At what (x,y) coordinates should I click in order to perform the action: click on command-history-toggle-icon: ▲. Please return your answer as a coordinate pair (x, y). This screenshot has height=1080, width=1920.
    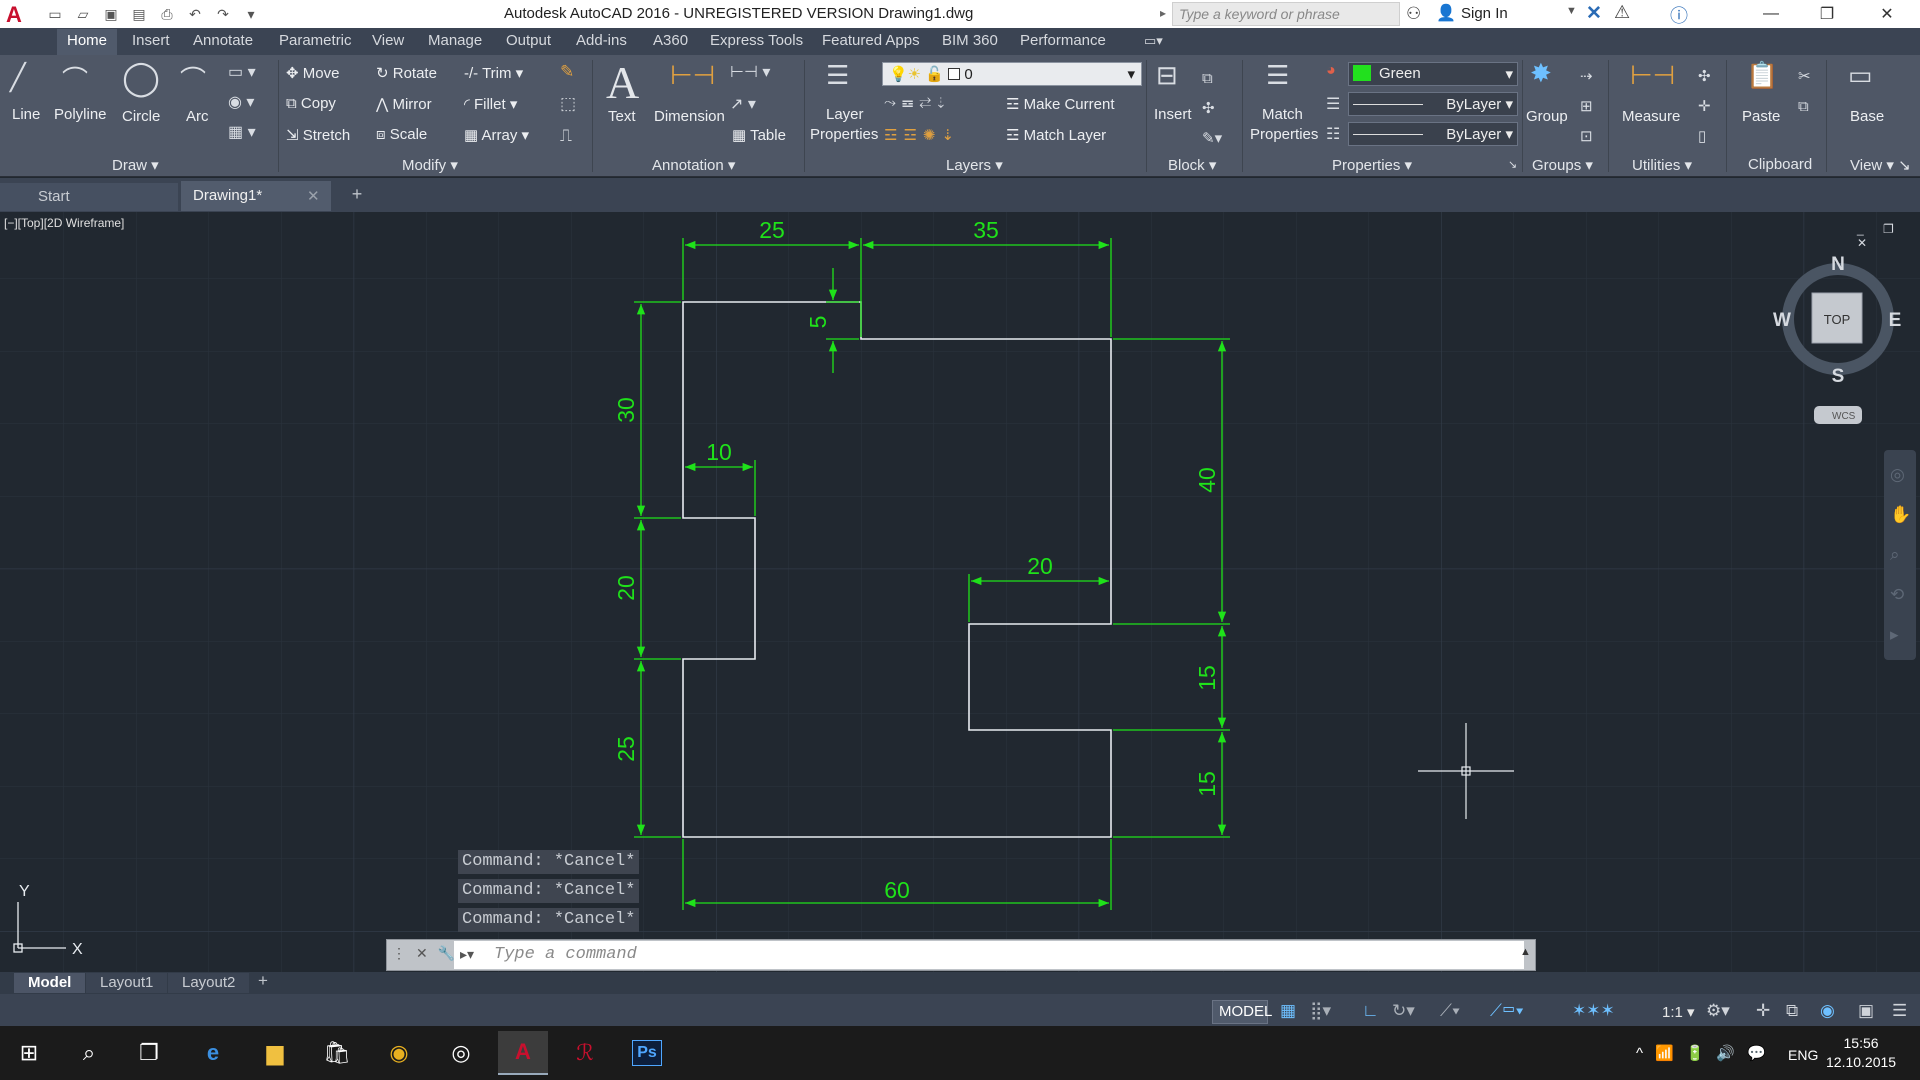
    Looking at the image, I should click on (1525, 952).